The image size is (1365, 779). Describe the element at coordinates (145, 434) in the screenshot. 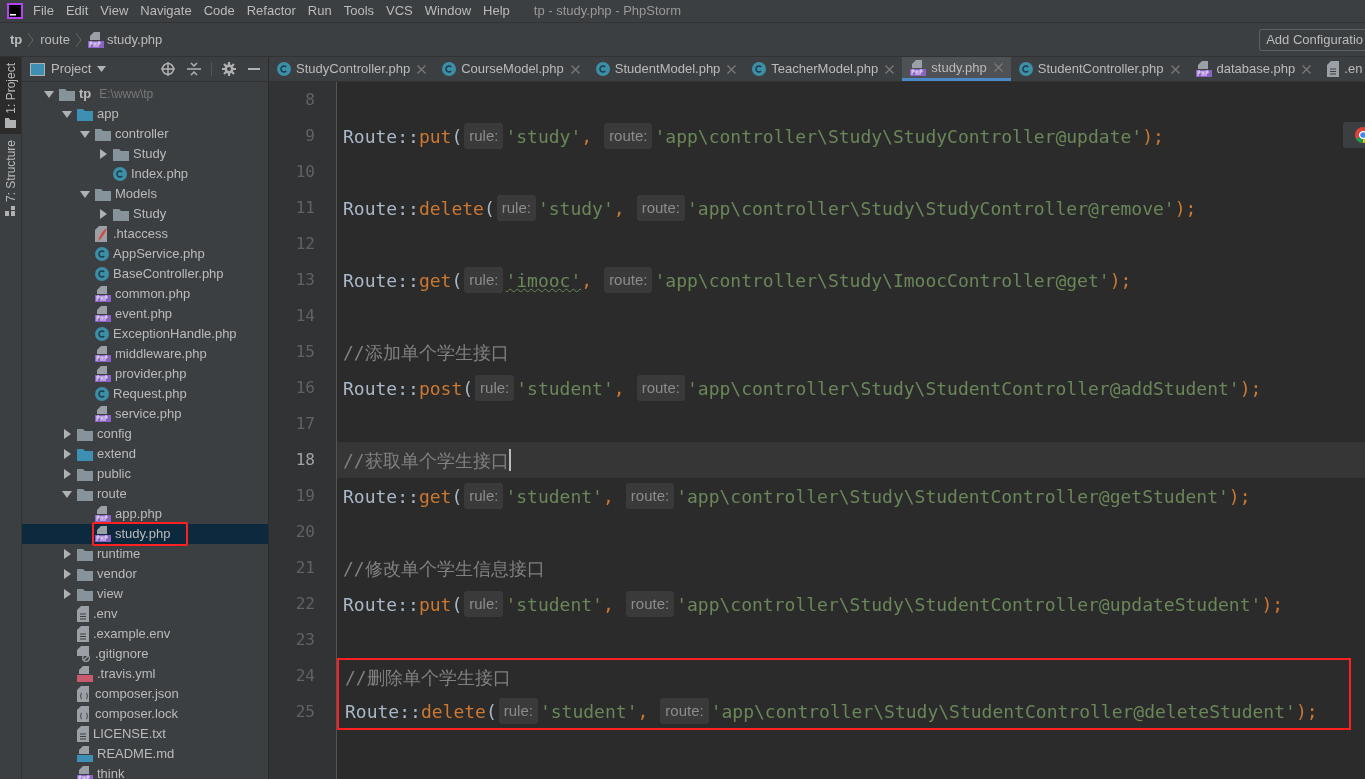

I see `tree-item: config` at that location.